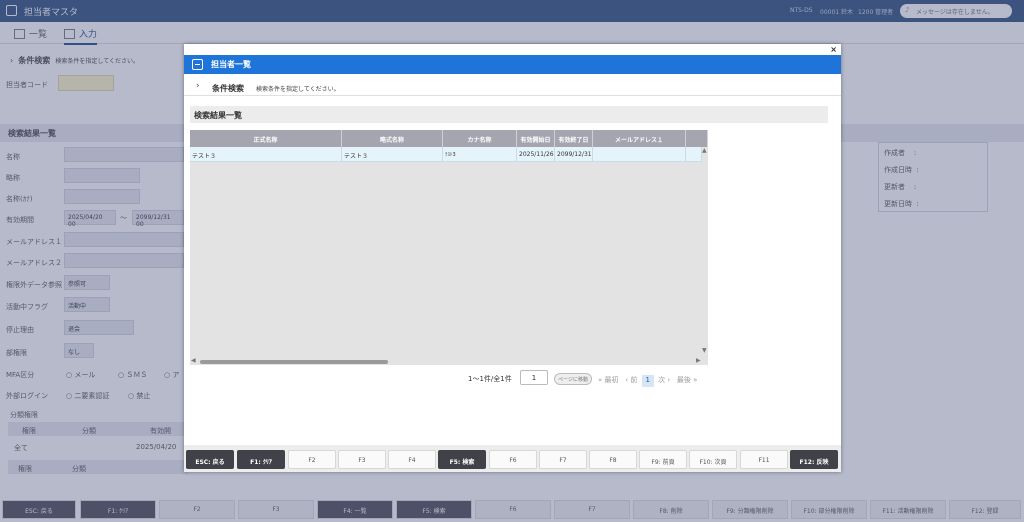 Image resolution: width=1024 pixels, height=522 pixels. What do you see at coordinates (704, 350) in the screenshot?
I see `scroll-down-icon: ▼` at bounding box center [704, 350].